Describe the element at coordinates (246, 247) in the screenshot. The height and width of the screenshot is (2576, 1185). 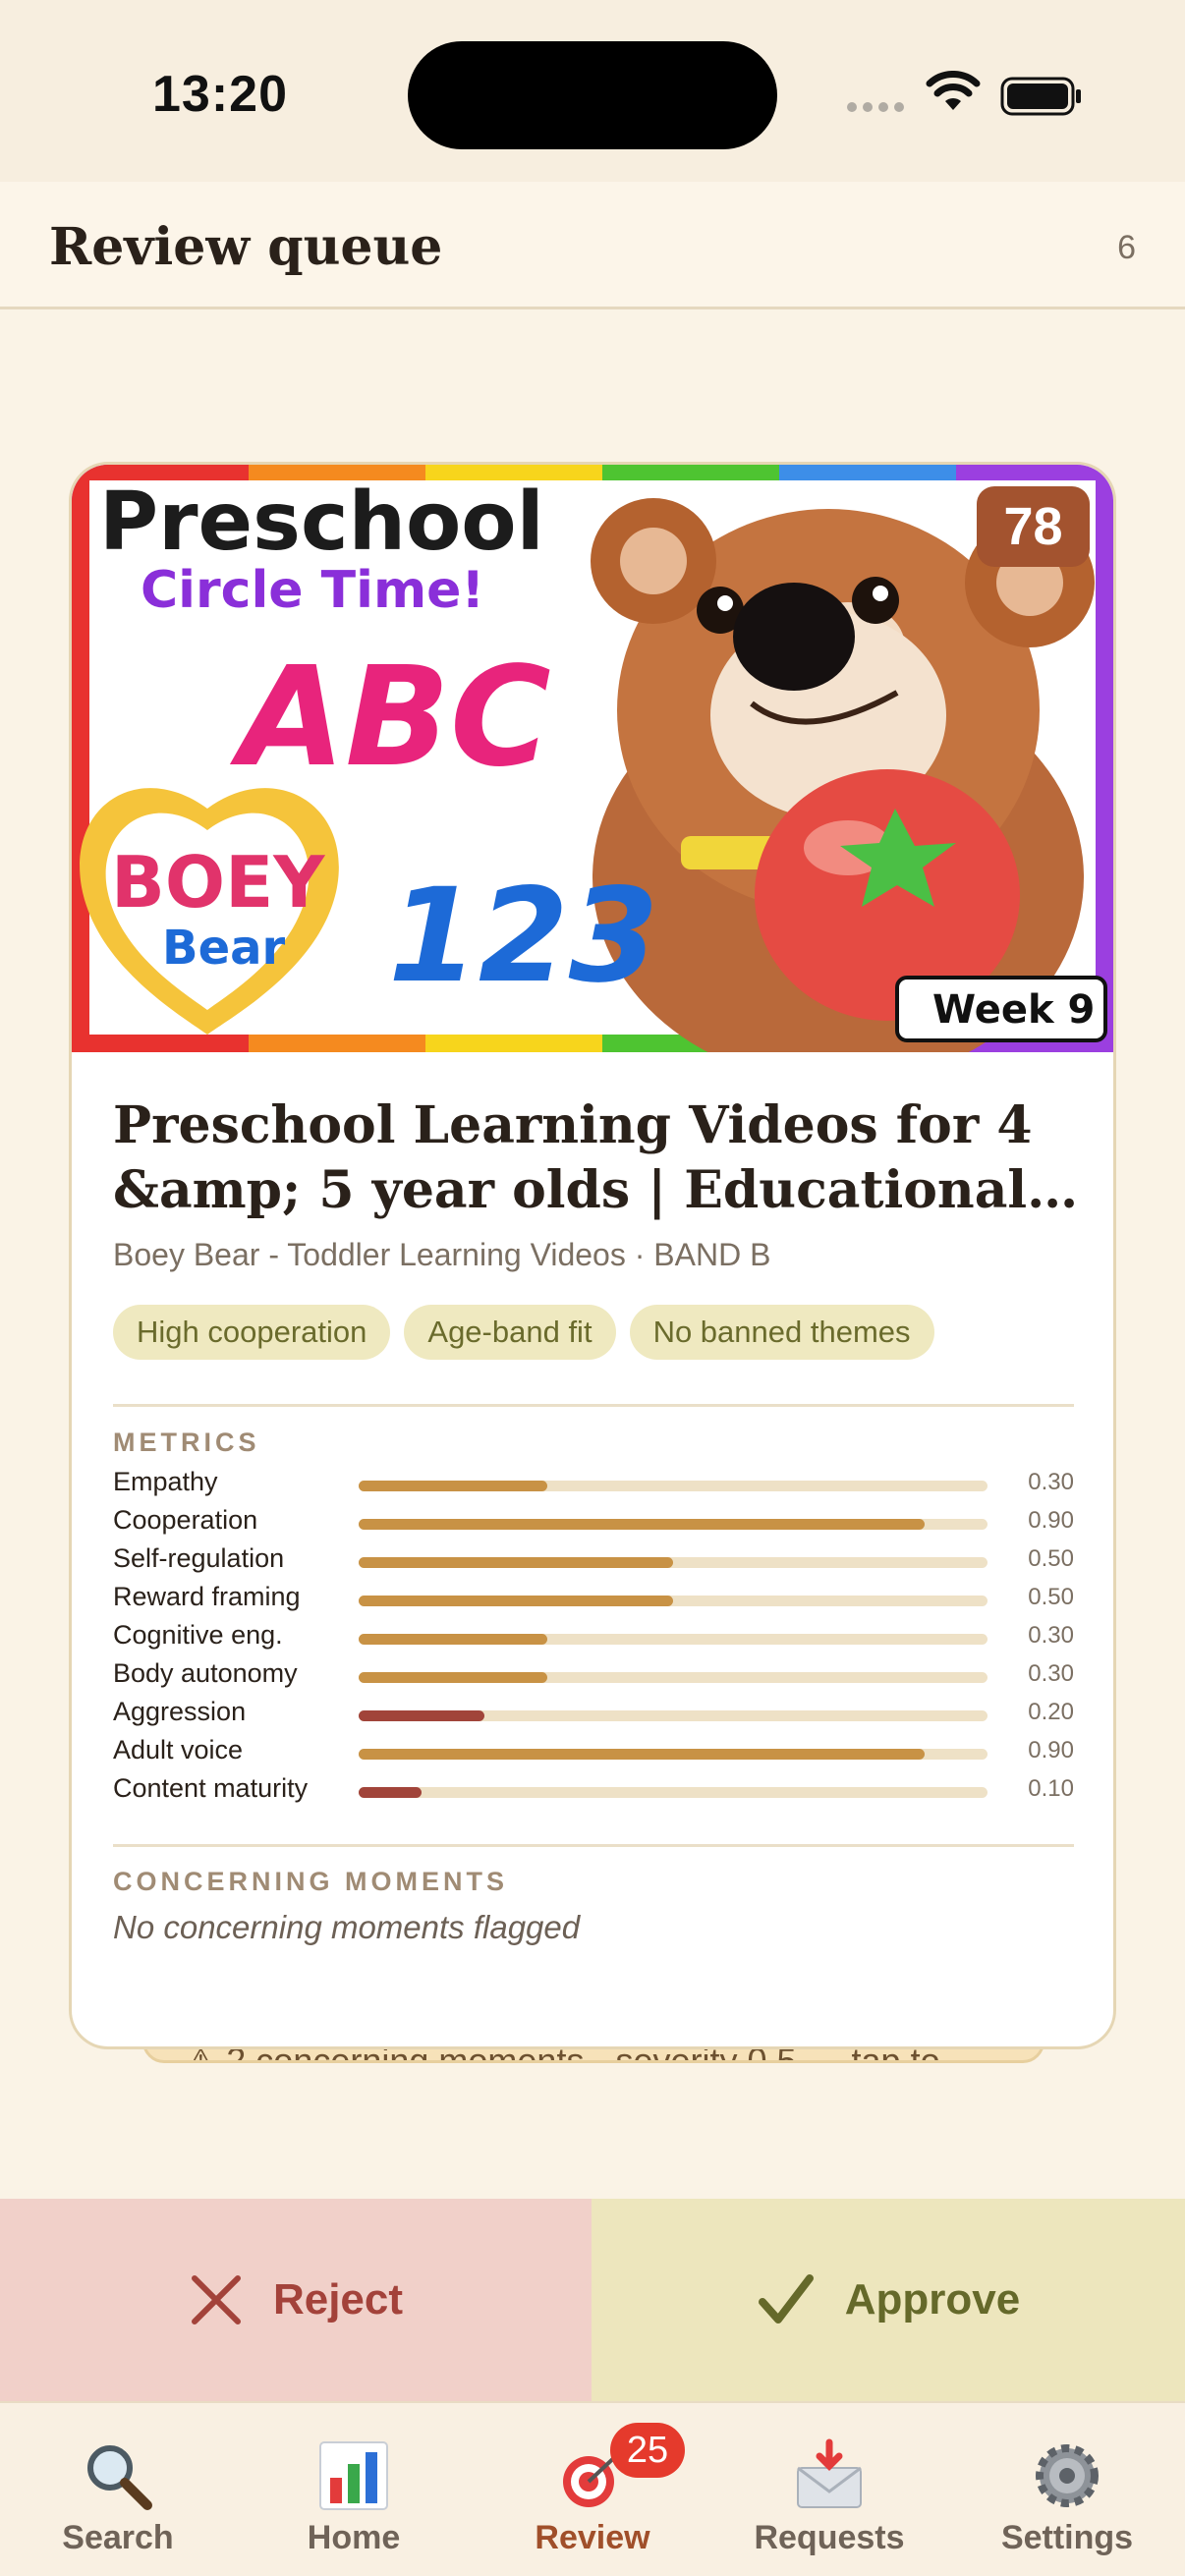
I see `page-title: Review queue` at that location.